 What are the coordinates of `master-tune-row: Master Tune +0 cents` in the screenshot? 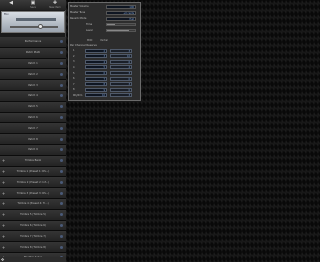 It's located at (105, 12).